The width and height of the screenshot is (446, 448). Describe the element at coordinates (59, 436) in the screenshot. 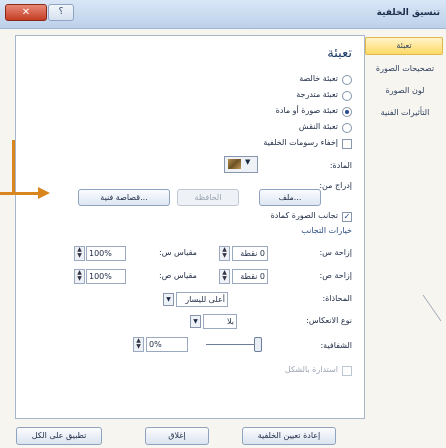

I see `apply-to-all-button: تطبيق على الكل` at that location.